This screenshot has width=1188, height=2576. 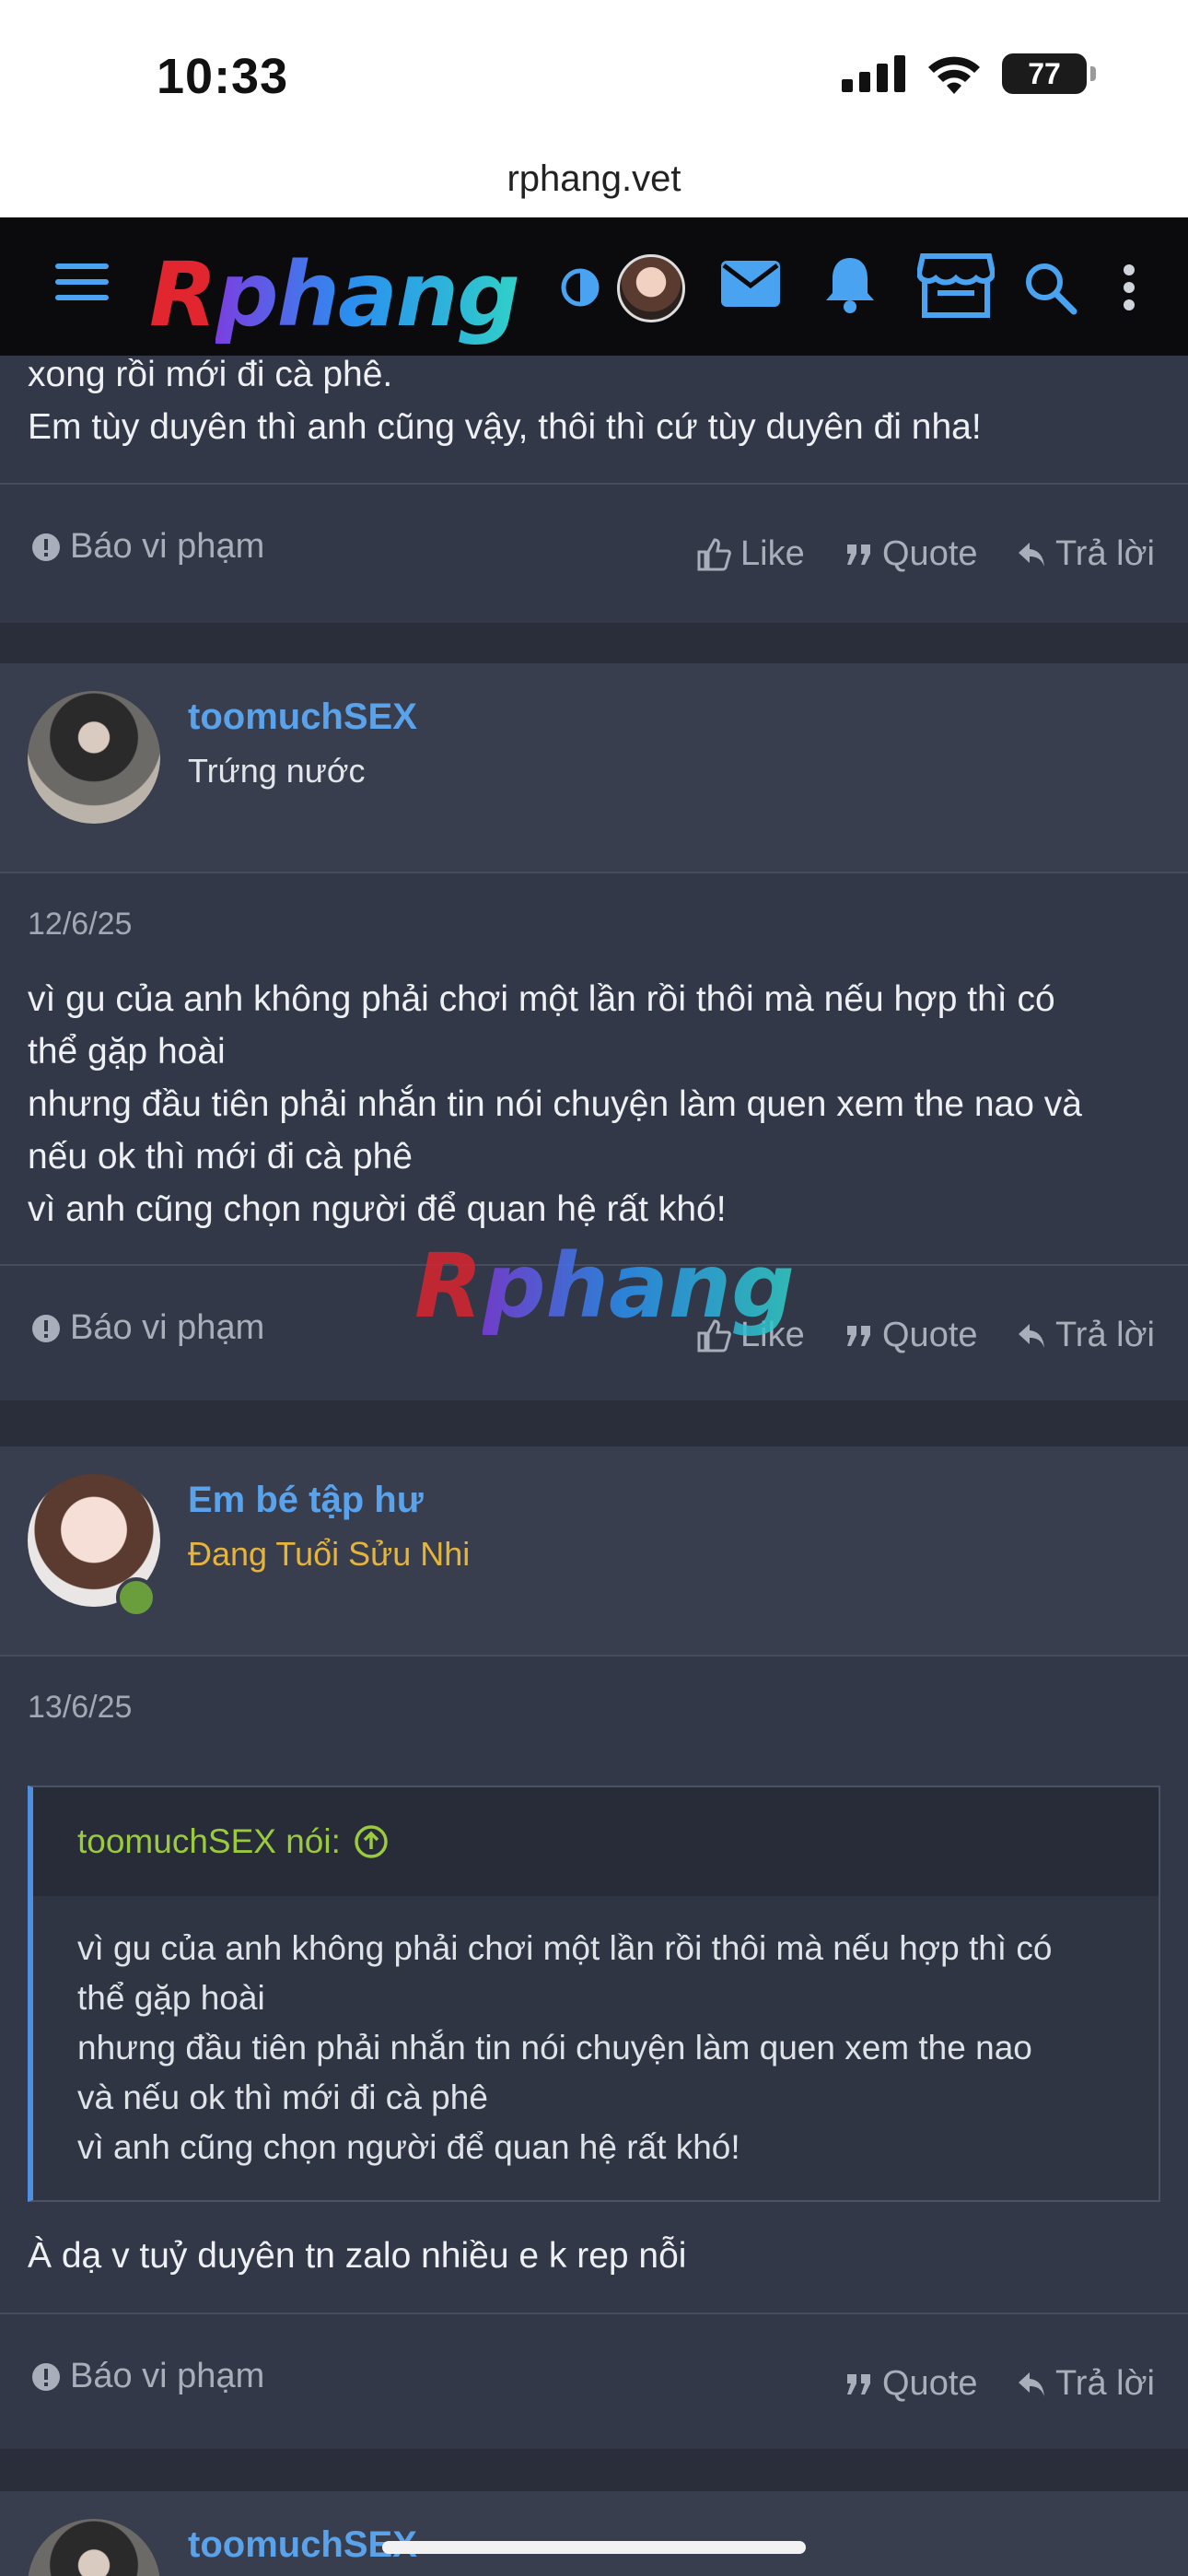 I want to click on thumbs-up-icon, so click(x=714, y=553).